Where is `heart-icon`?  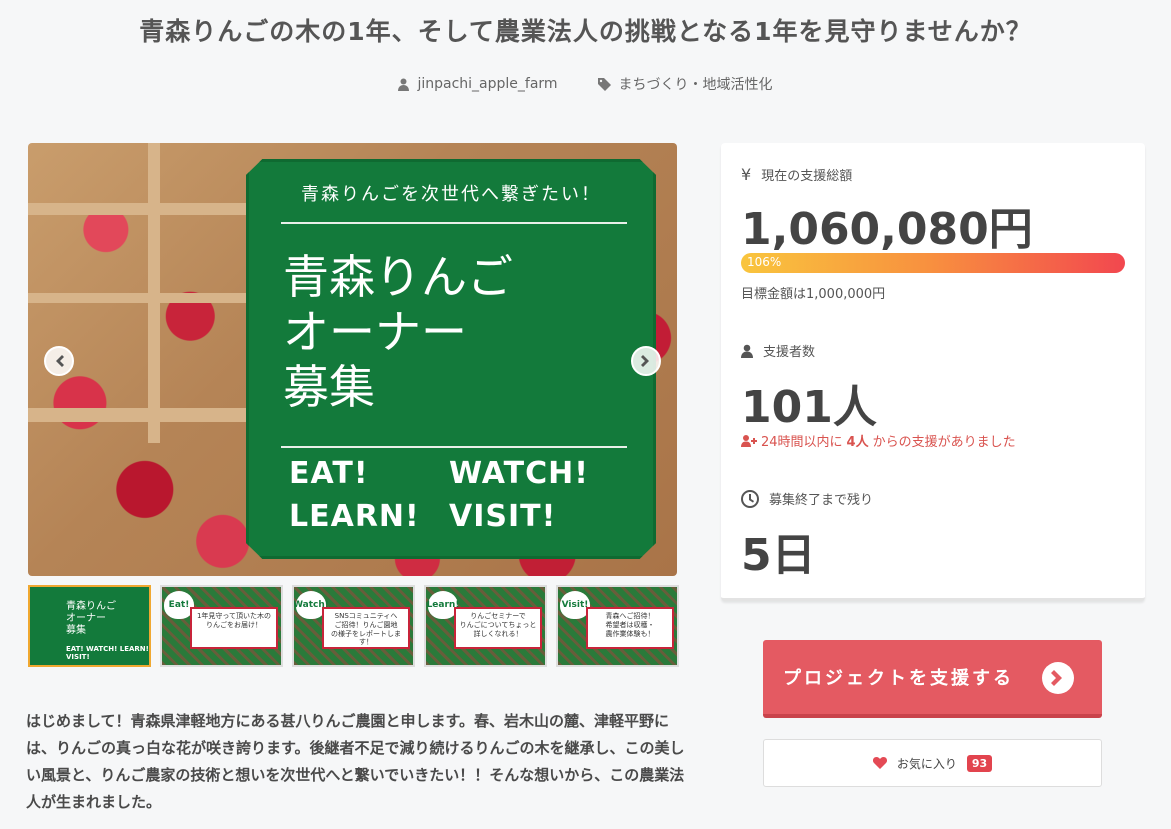
heart-icon is located at coordinates (879, 763).